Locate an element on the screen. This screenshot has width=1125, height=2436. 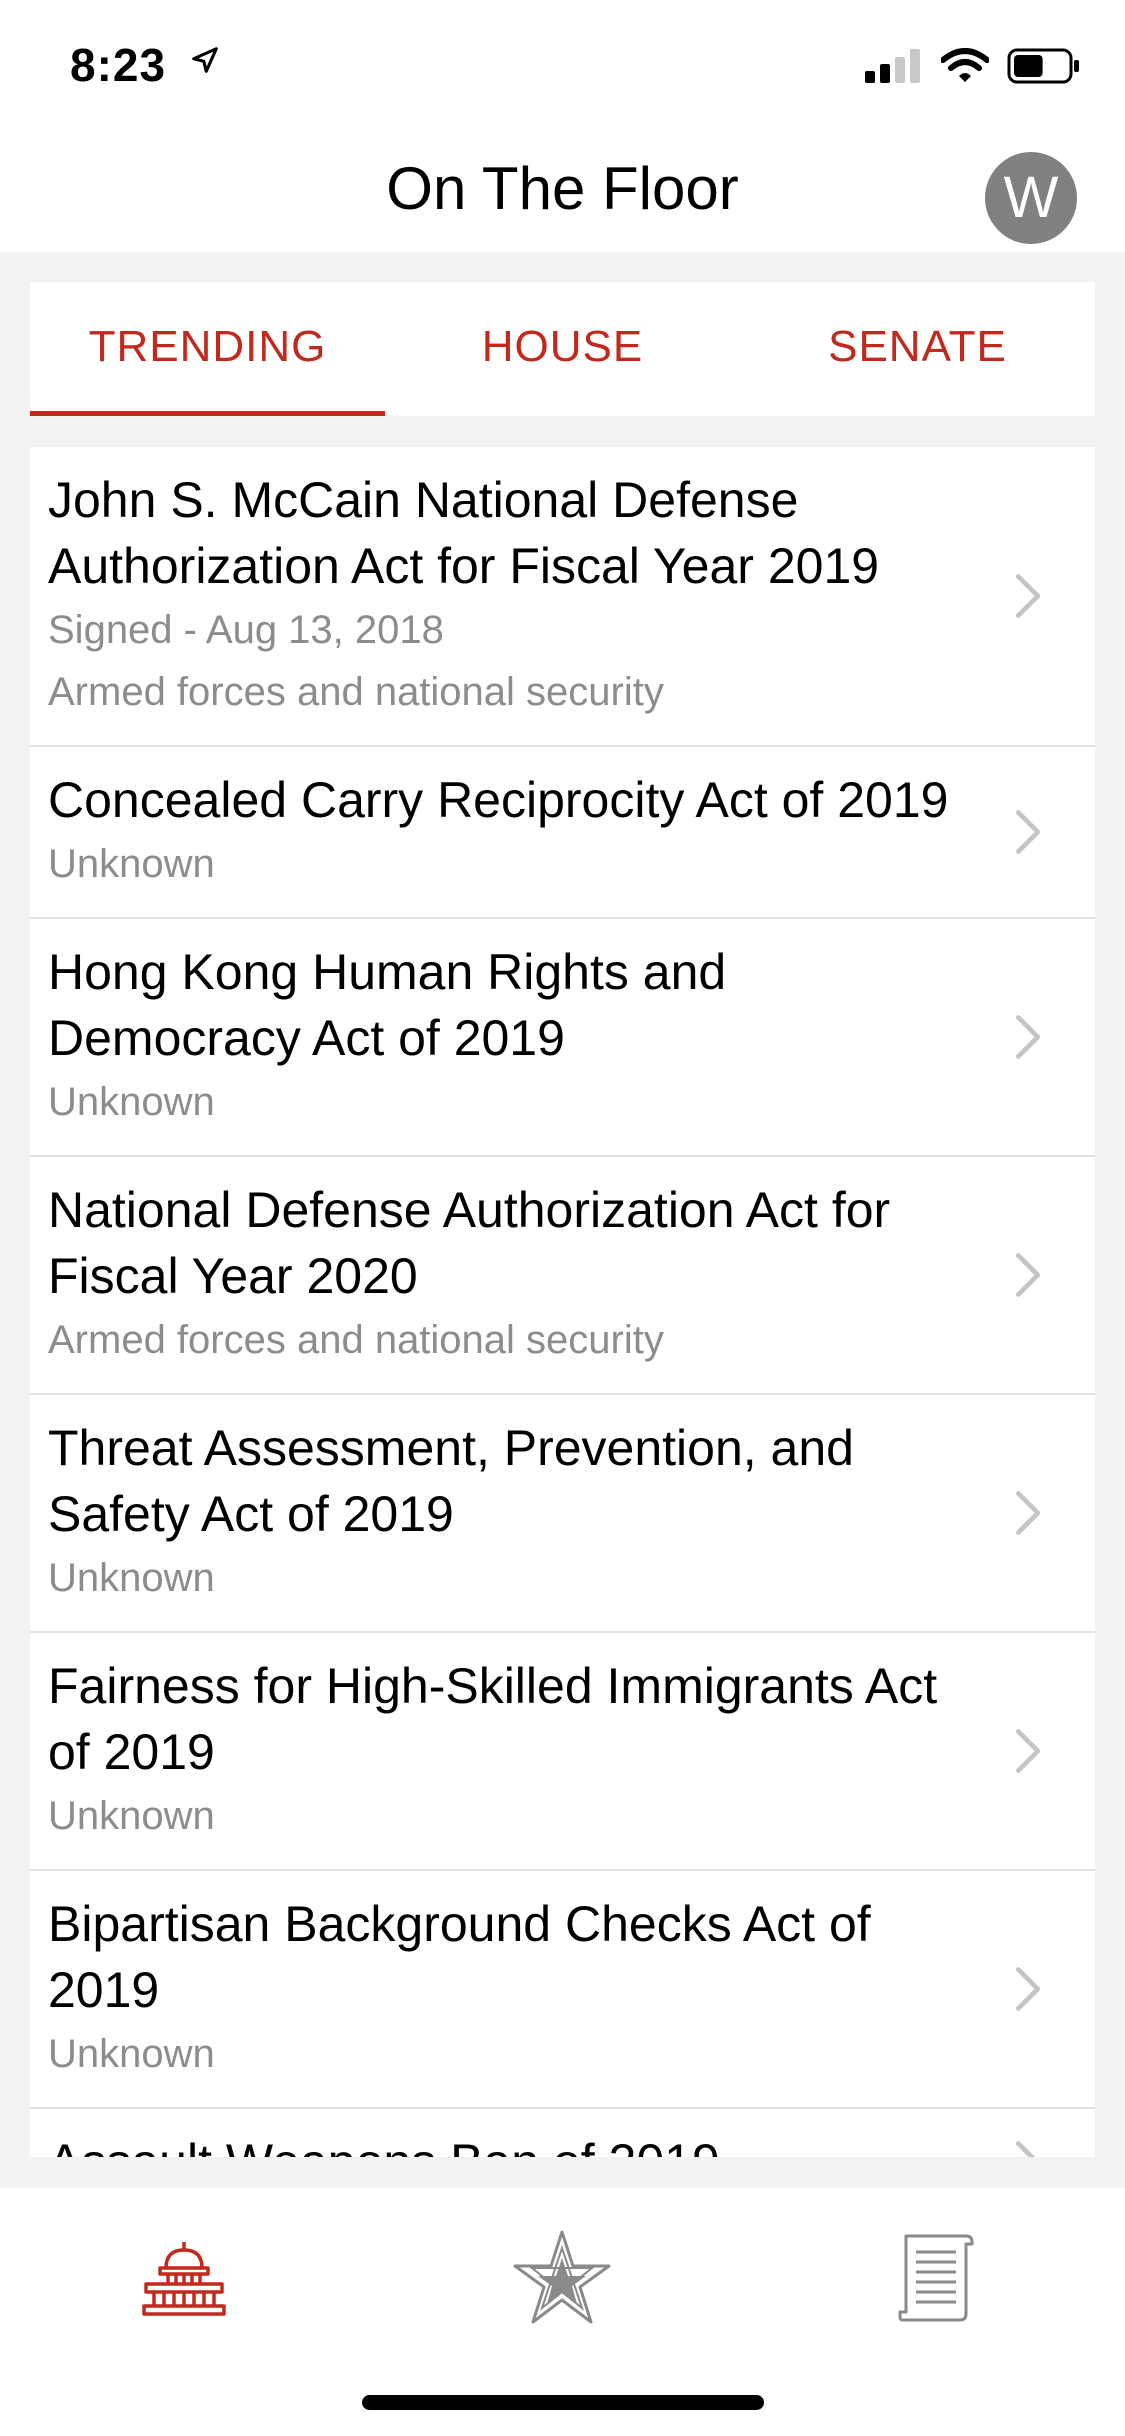
tabbar-star is located at coordinates (562, 2278).